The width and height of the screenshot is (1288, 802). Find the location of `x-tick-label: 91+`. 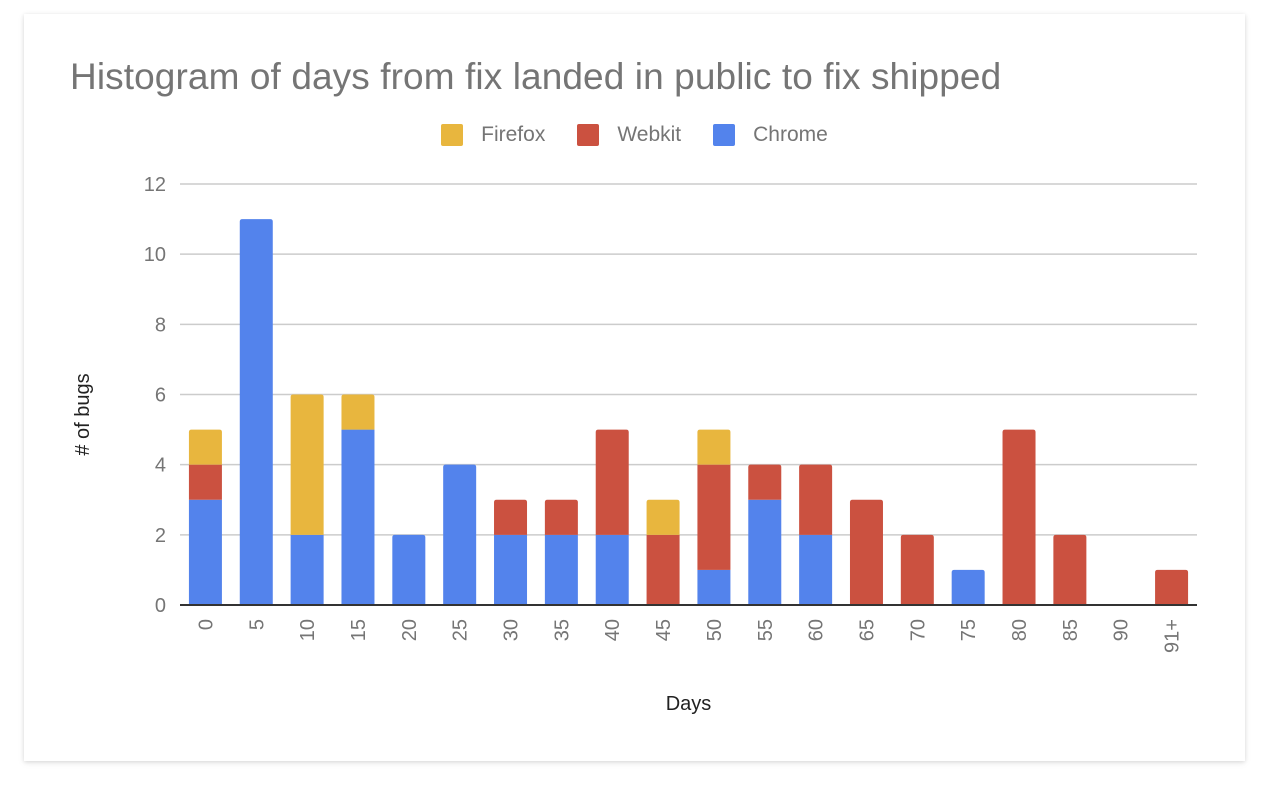

x-tick-label: 91+ is located at coordinates (1173, 636).